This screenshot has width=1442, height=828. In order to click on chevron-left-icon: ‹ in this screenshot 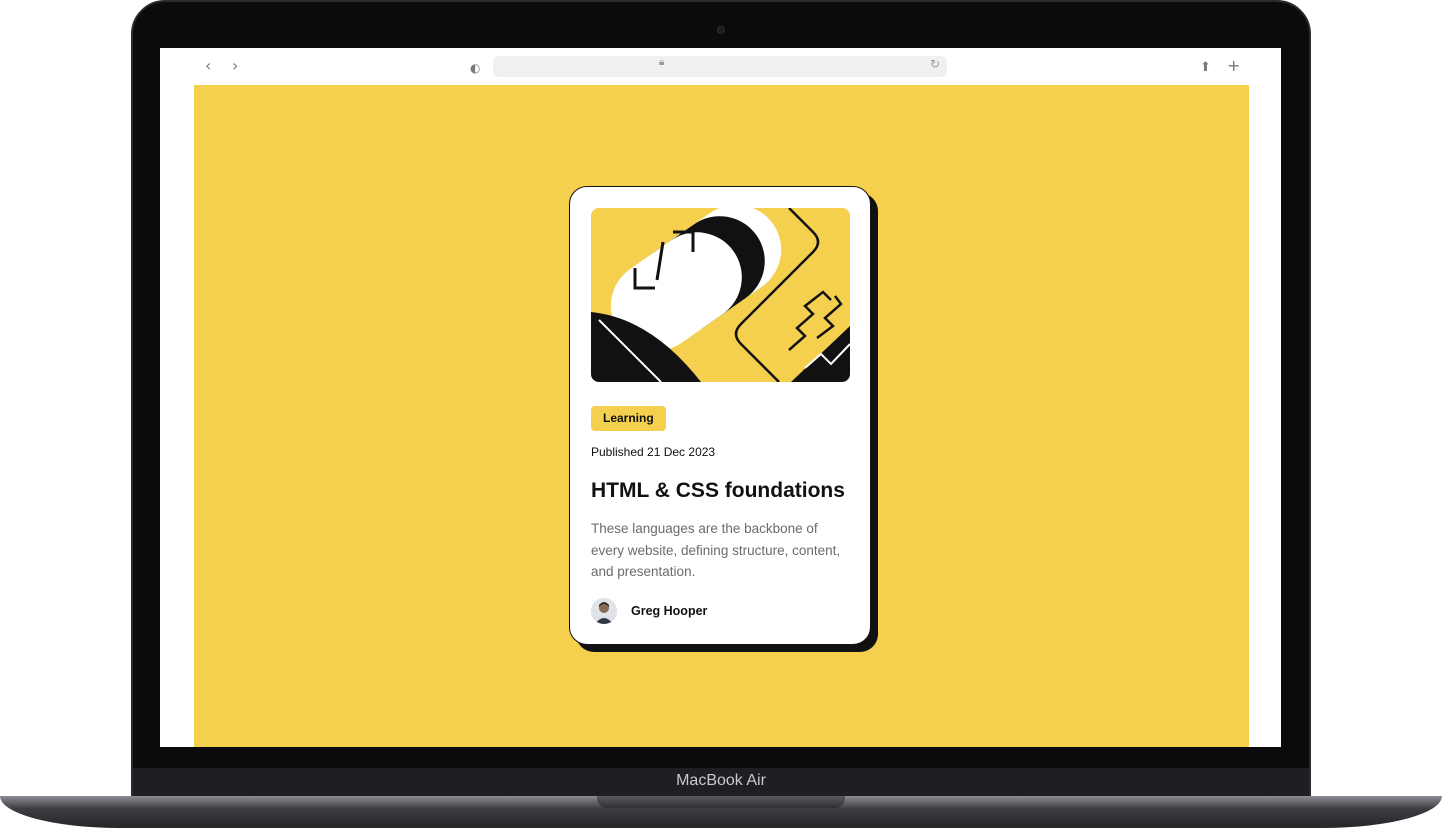, I will do `click(208, 66)`.